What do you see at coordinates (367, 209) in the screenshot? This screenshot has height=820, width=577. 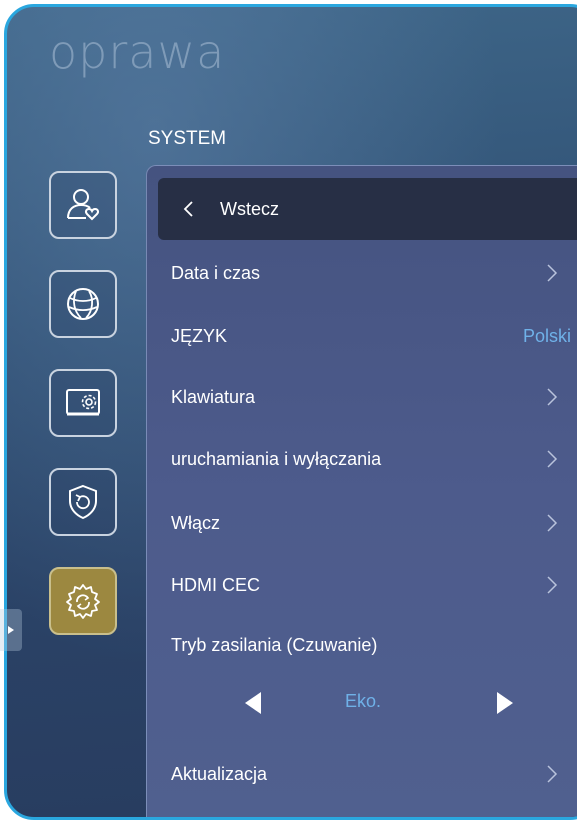 I see `back-button: Wstecz` at bounding box center [367, 209].